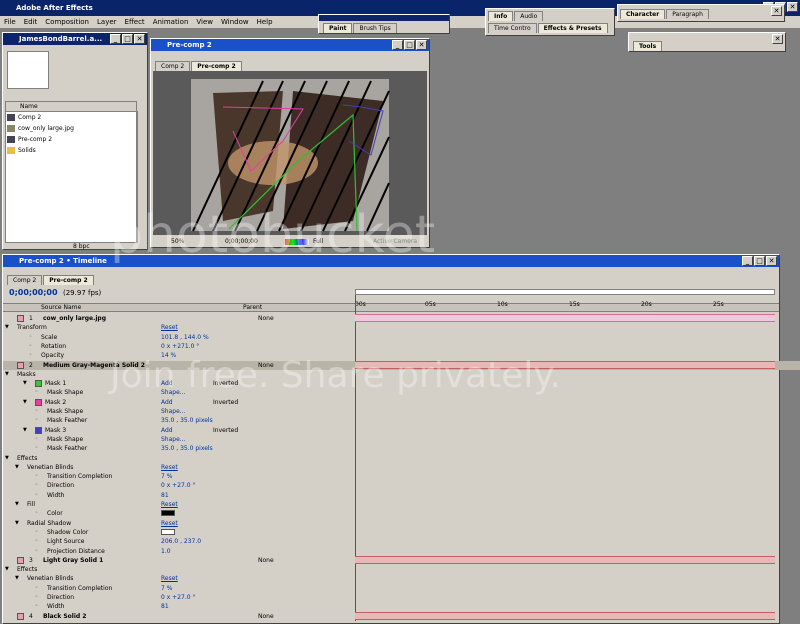  I want to click on list-item: cow_only large.jpg, so click(71, 128).